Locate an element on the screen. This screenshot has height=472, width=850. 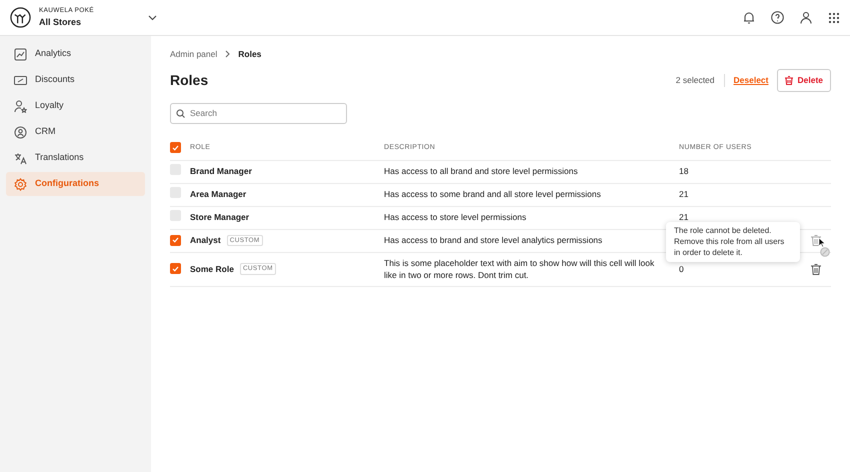
role-name: Store Manager is located at coordinates (220, 217).